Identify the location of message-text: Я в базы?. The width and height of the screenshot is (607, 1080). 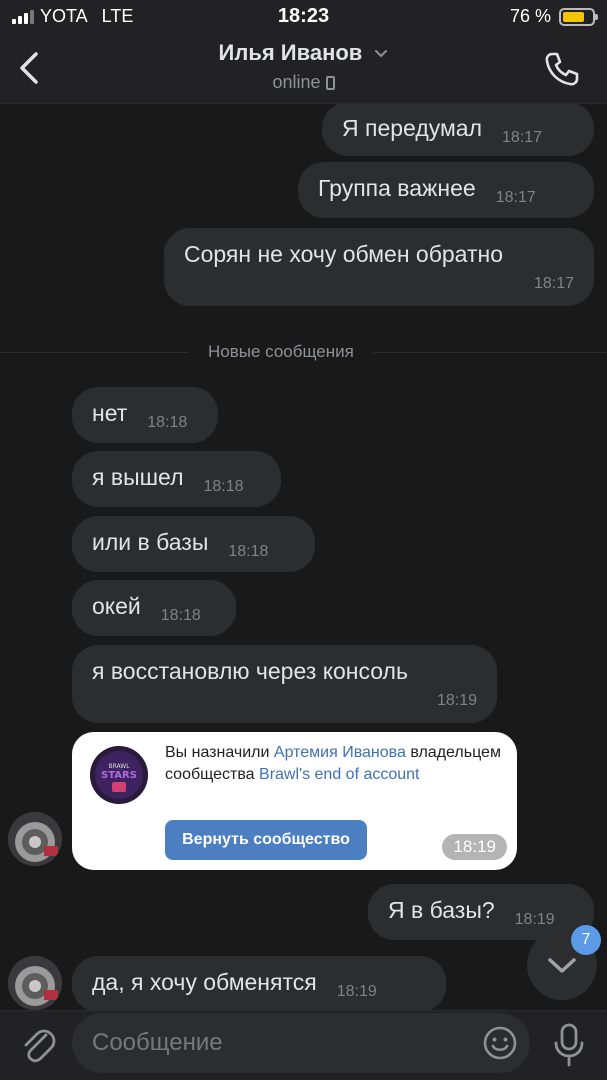
(441, 910).